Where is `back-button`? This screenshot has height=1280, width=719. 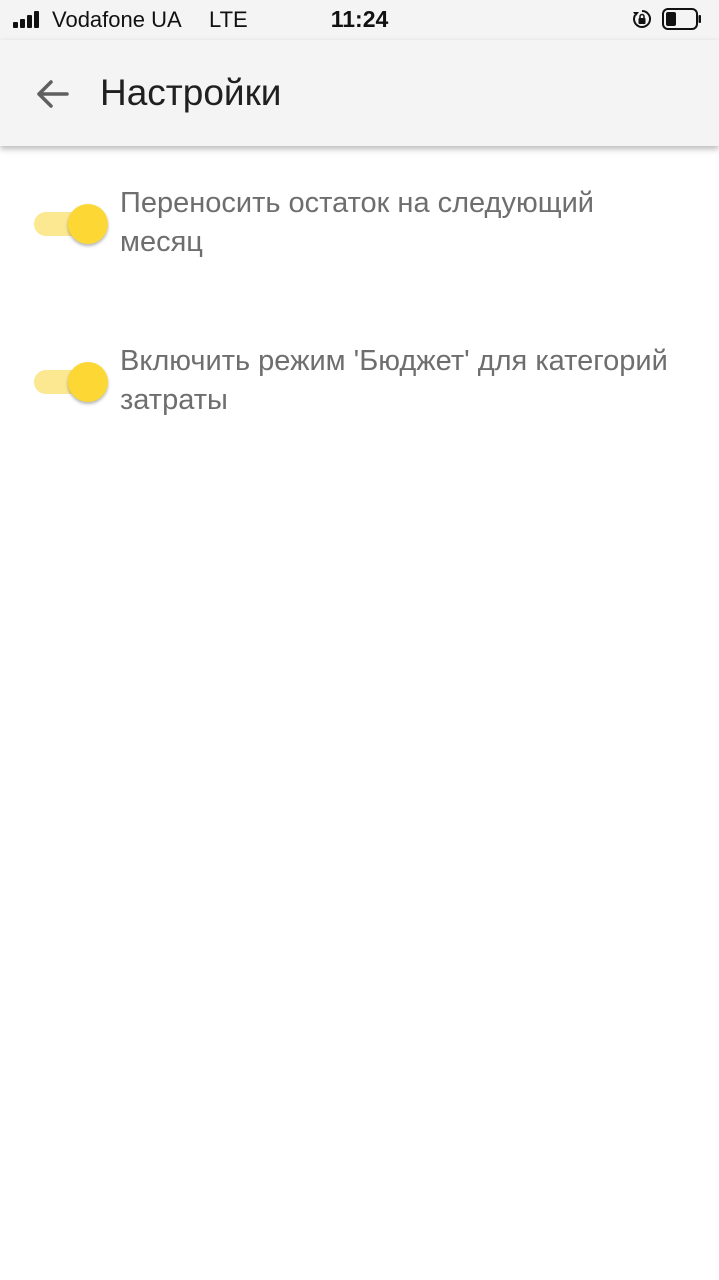 back-button is located at coordinates (52, 94).